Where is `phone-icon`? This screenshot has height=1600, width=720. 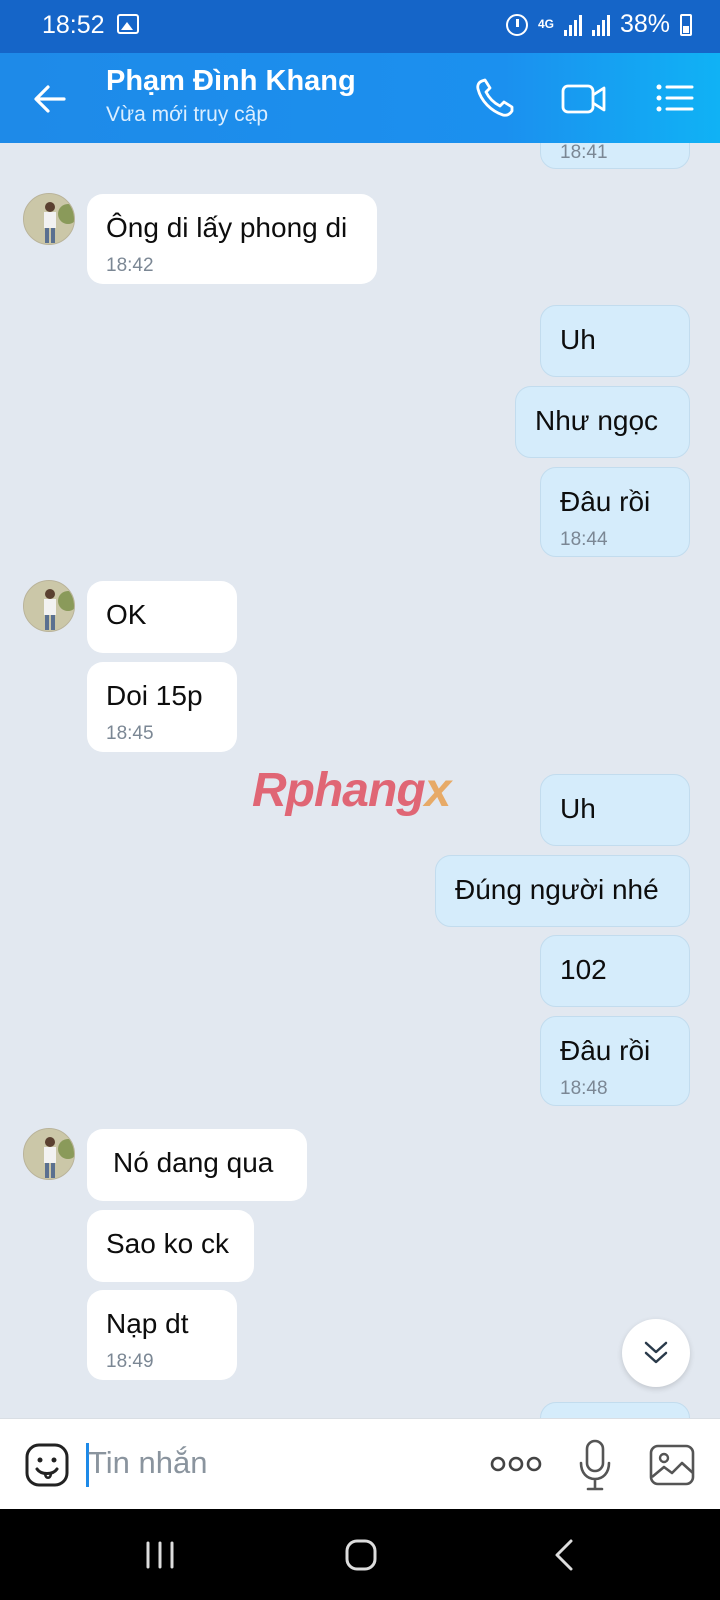
phone-icon is located at coordinates (496, 98).